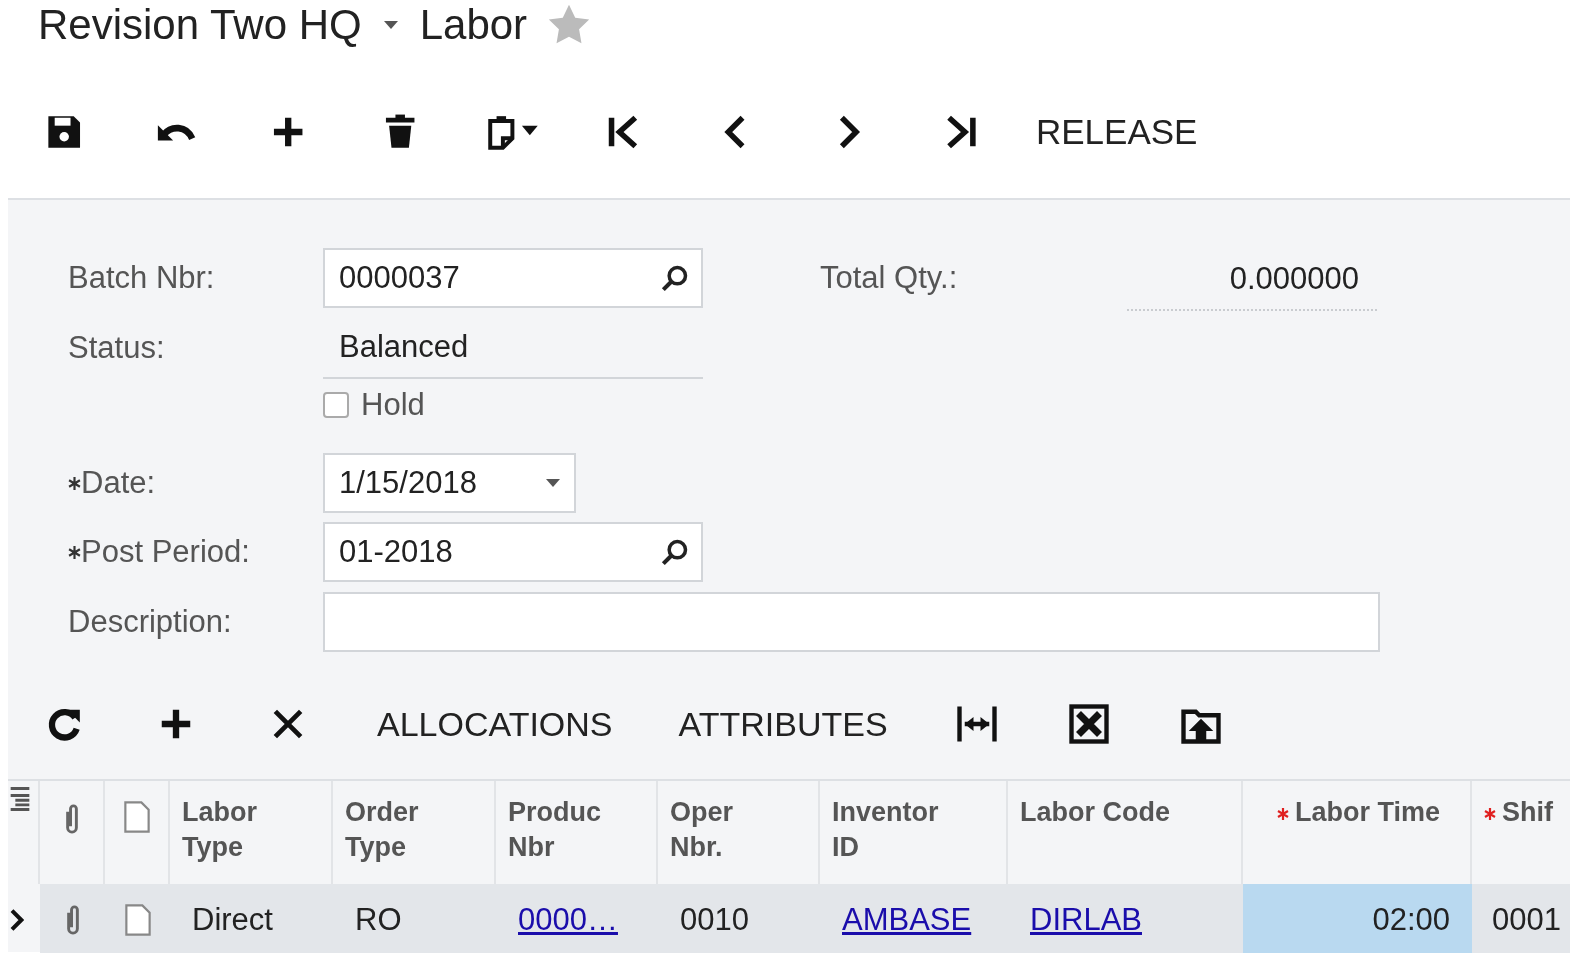  I want to click on table-cell: 02:00, so click(1357, 918).